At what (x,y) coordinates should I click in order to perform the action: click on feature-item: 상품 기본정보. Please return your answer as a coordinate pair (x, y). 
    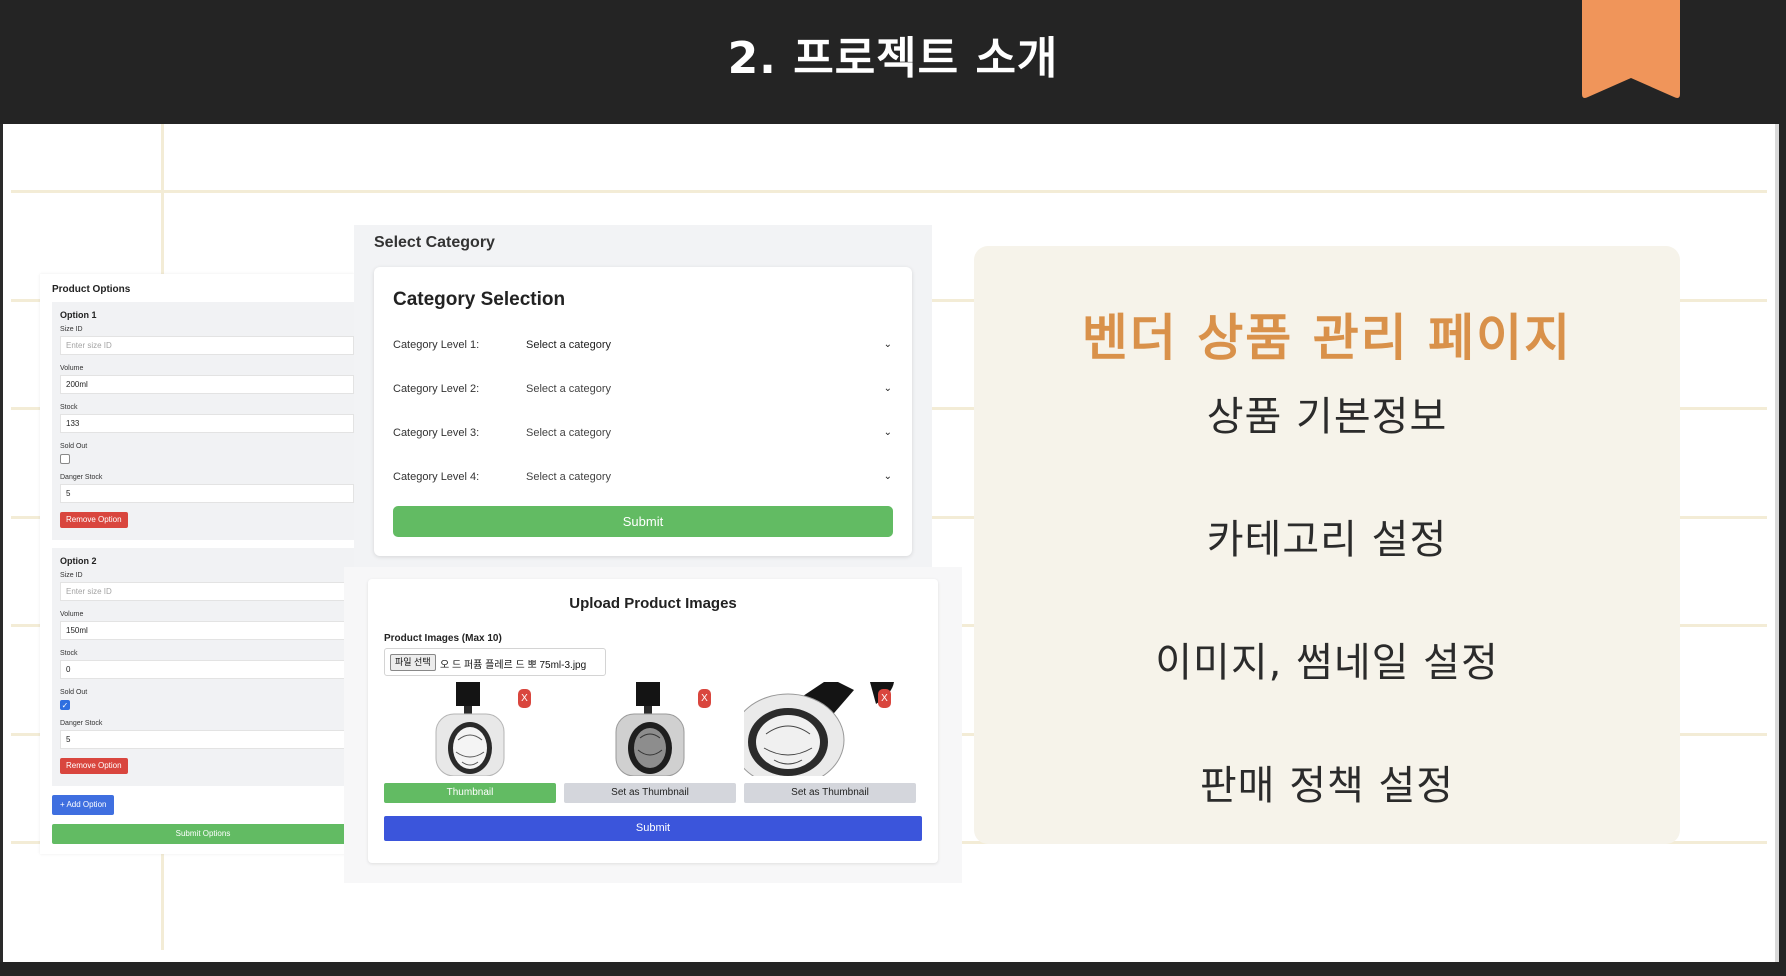
    Looking at the image, I should click on (1327, 417).